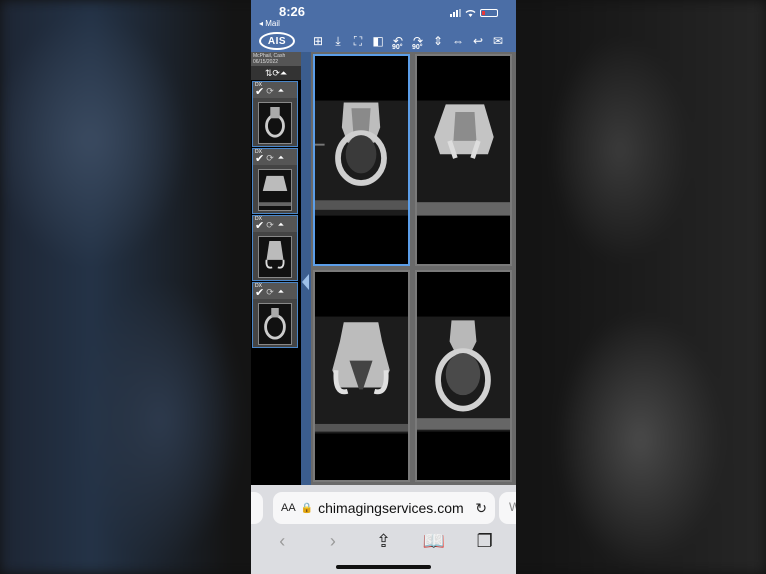 The height and width of the screenshot is (574, 766). What do you see at coordinates (292, 11) in the screenshot?
I see `status-time: 8:26` at bounding box center [292, 11].